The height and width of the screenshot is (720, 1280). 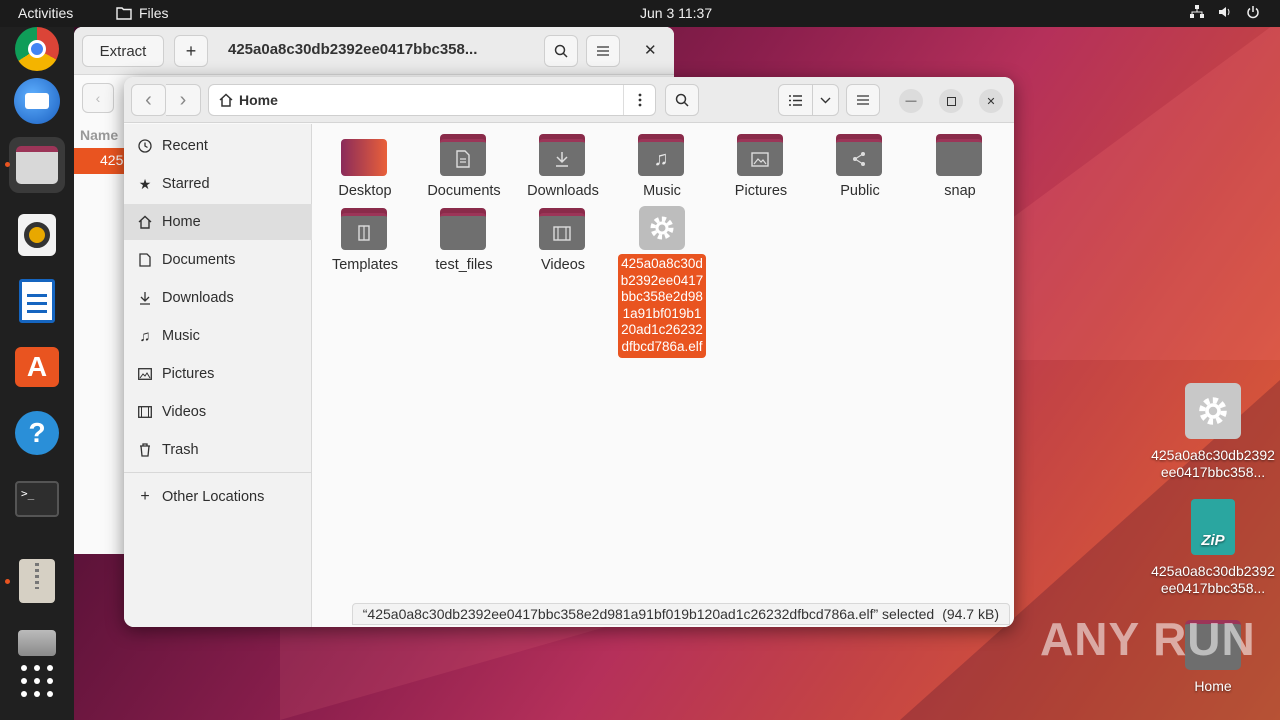 I want to click on network-icon, so click(x=1197, y=12).